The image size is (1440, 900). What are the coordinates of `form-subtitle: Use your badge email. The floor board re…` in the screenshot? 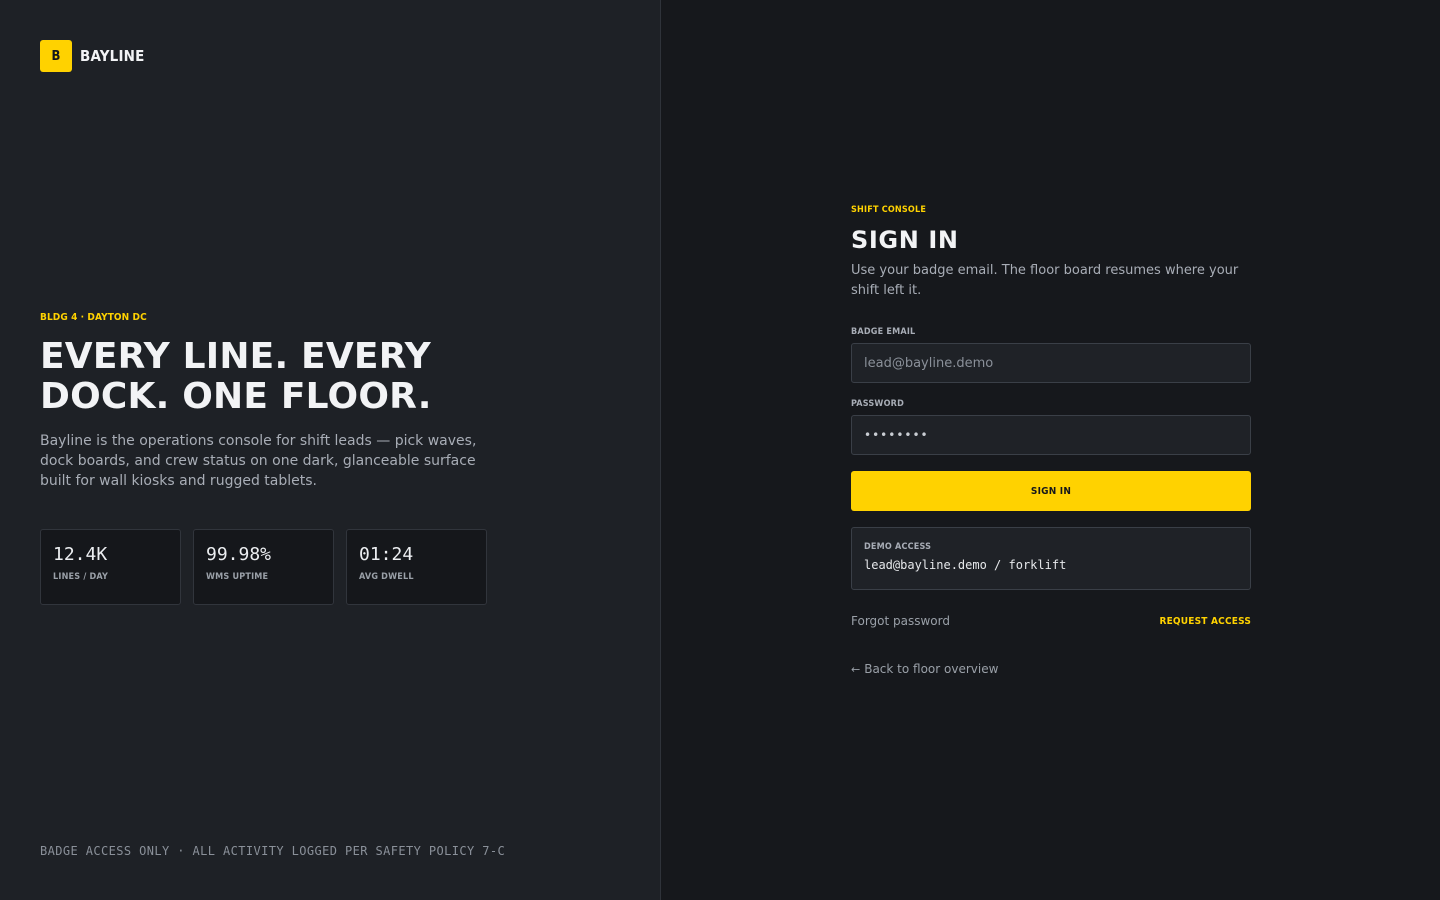 It's located at (1045, 280).